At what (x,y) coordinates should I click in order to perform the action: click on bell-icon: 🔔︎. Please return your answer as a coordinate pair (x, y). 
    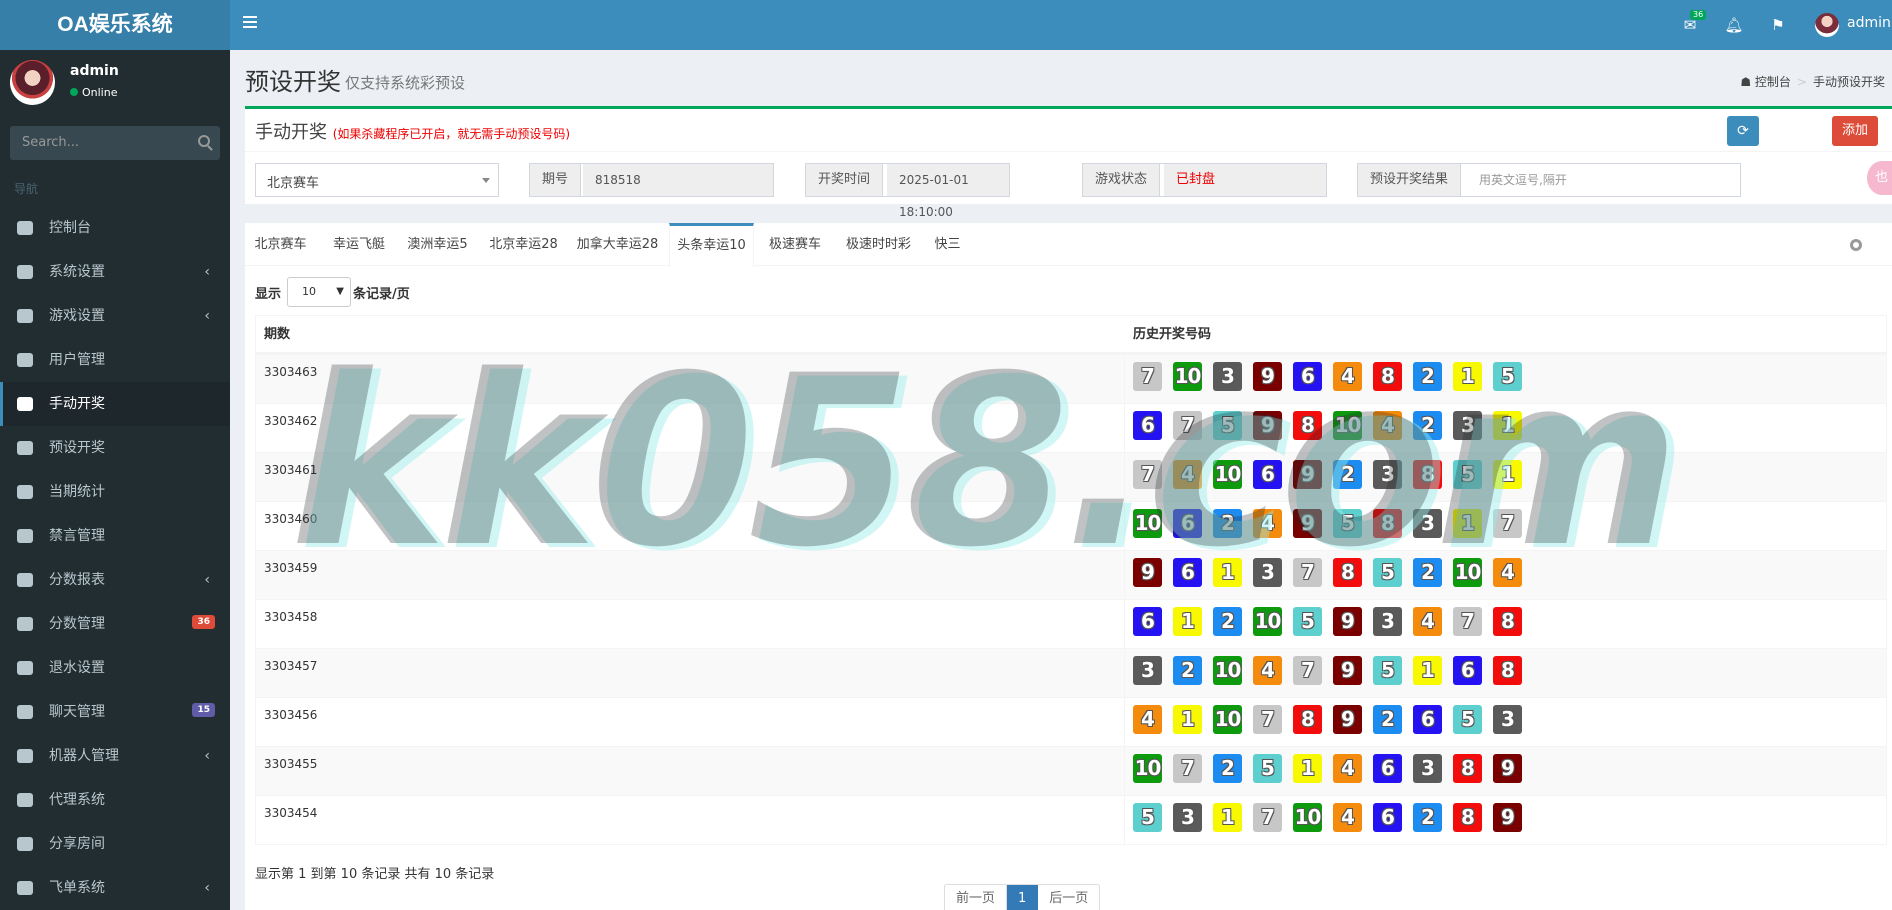
    Looking at the image, I should click on (1734, 25).